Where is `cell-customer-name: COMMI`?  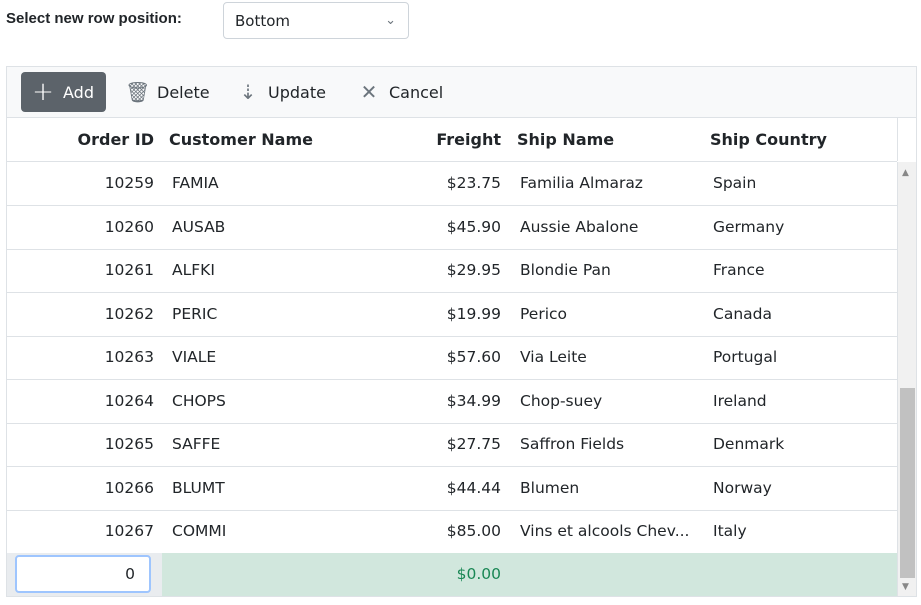
cell-customer-name: COMMI is located at coordinates (255, 531).